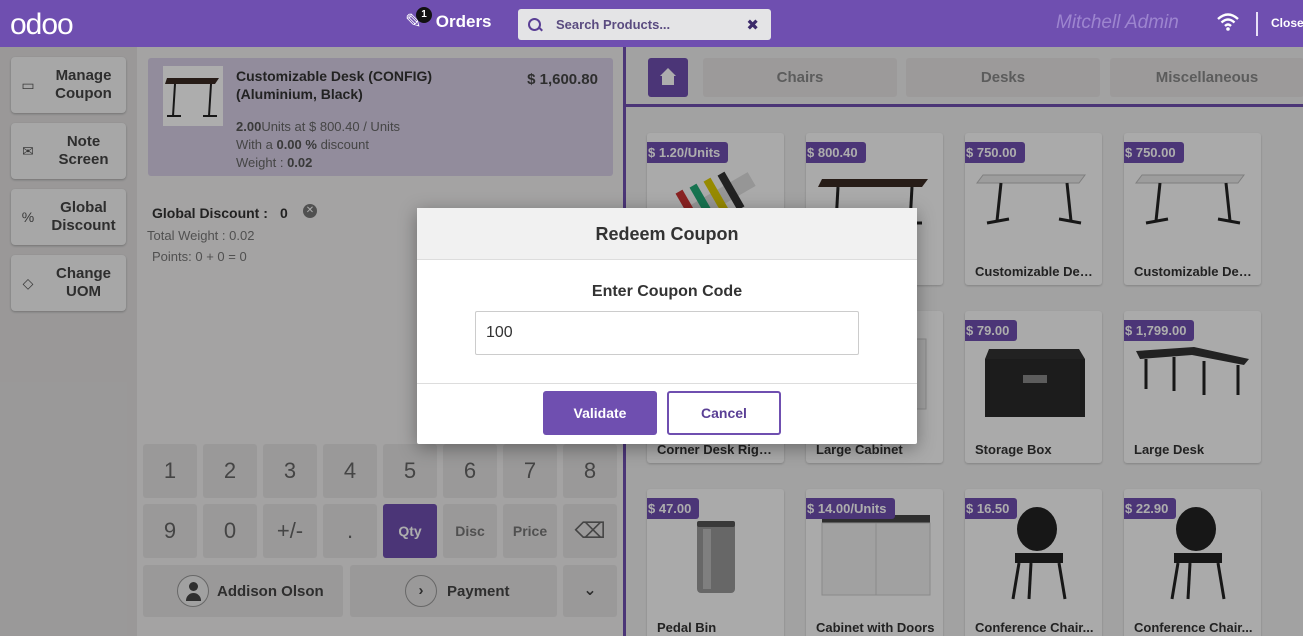 This screenshot has width=1303, height=636. What do you see at coordinates (463, 21) in the screenshot?
I see `orders-label: Orders` at bounding box center [463, 21].